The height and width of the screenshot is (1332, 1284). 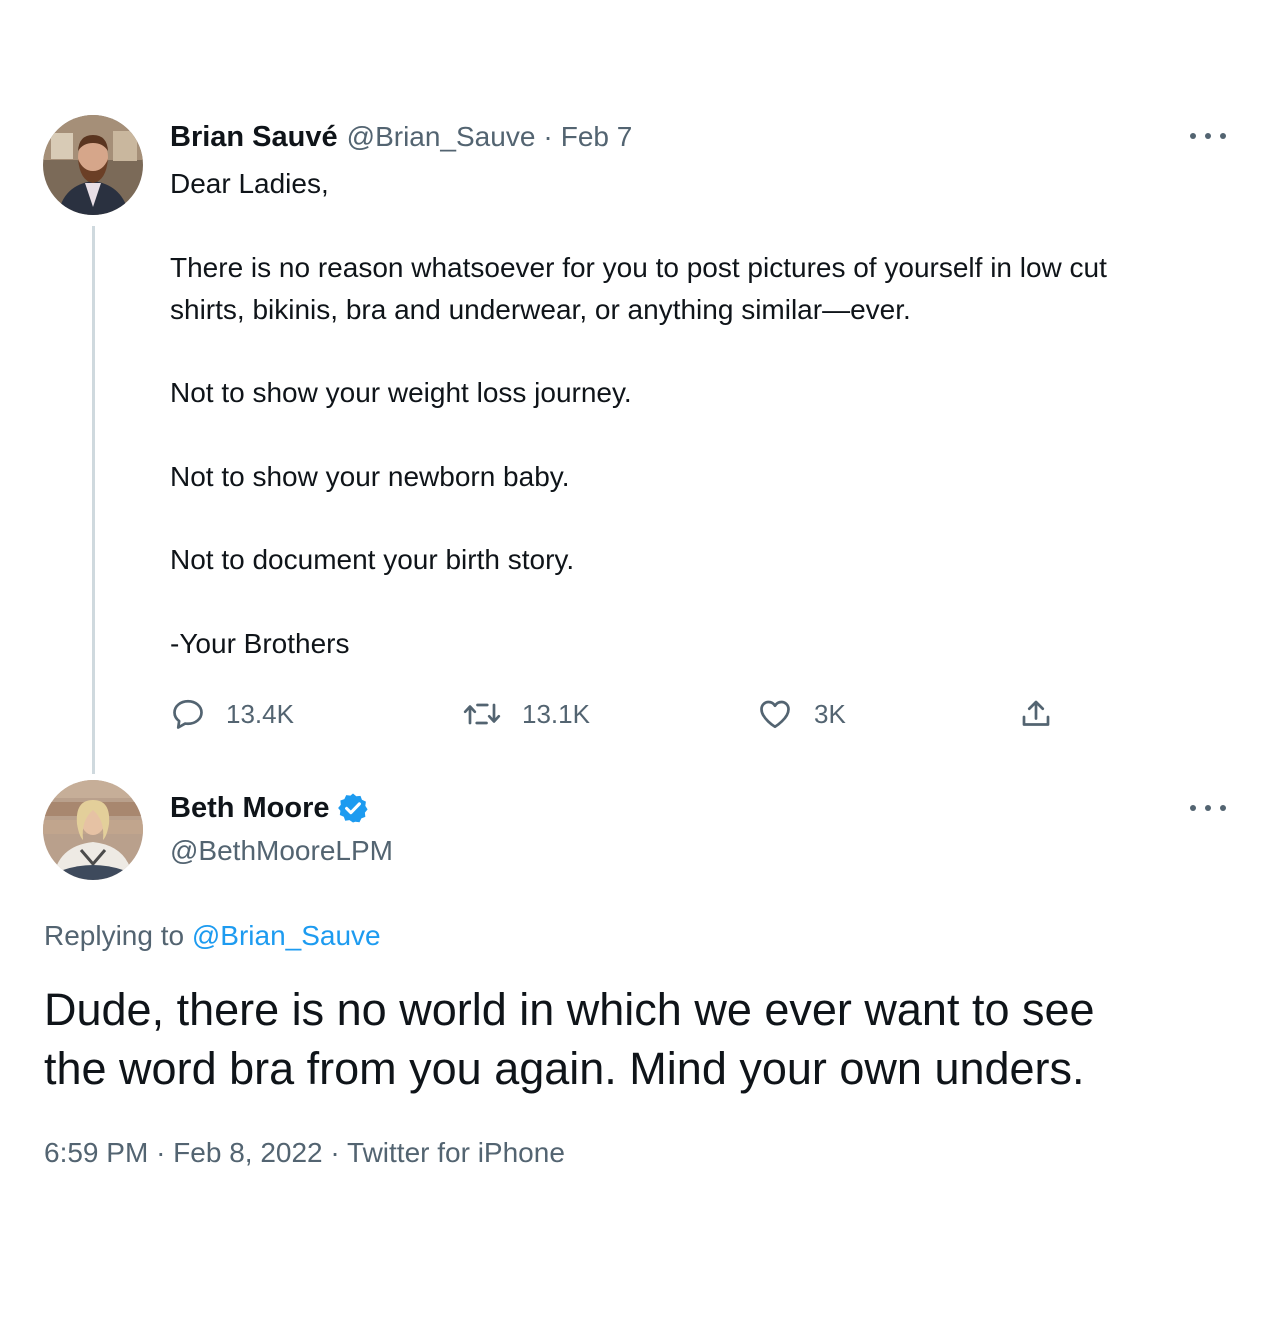 I want to click on reply-button: 13.4K, so click(x=232, y=714).